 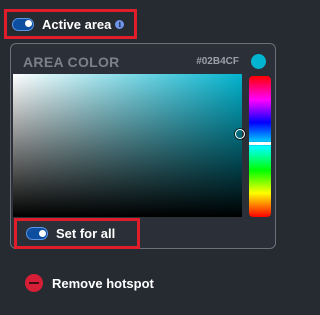 I want to click on hue-slider-handle, so click(x=260, y=143).